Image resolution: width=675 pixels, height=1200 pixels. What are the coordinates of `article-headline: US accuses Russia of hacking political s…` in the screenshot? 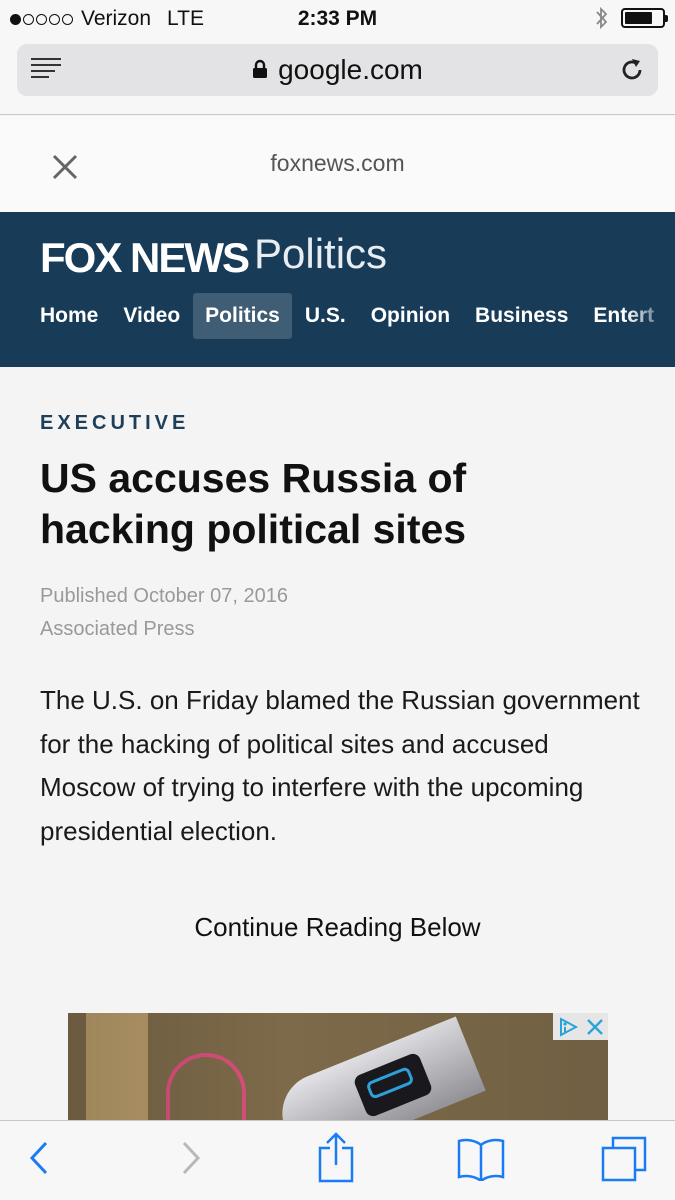 It's located at (253, 503).